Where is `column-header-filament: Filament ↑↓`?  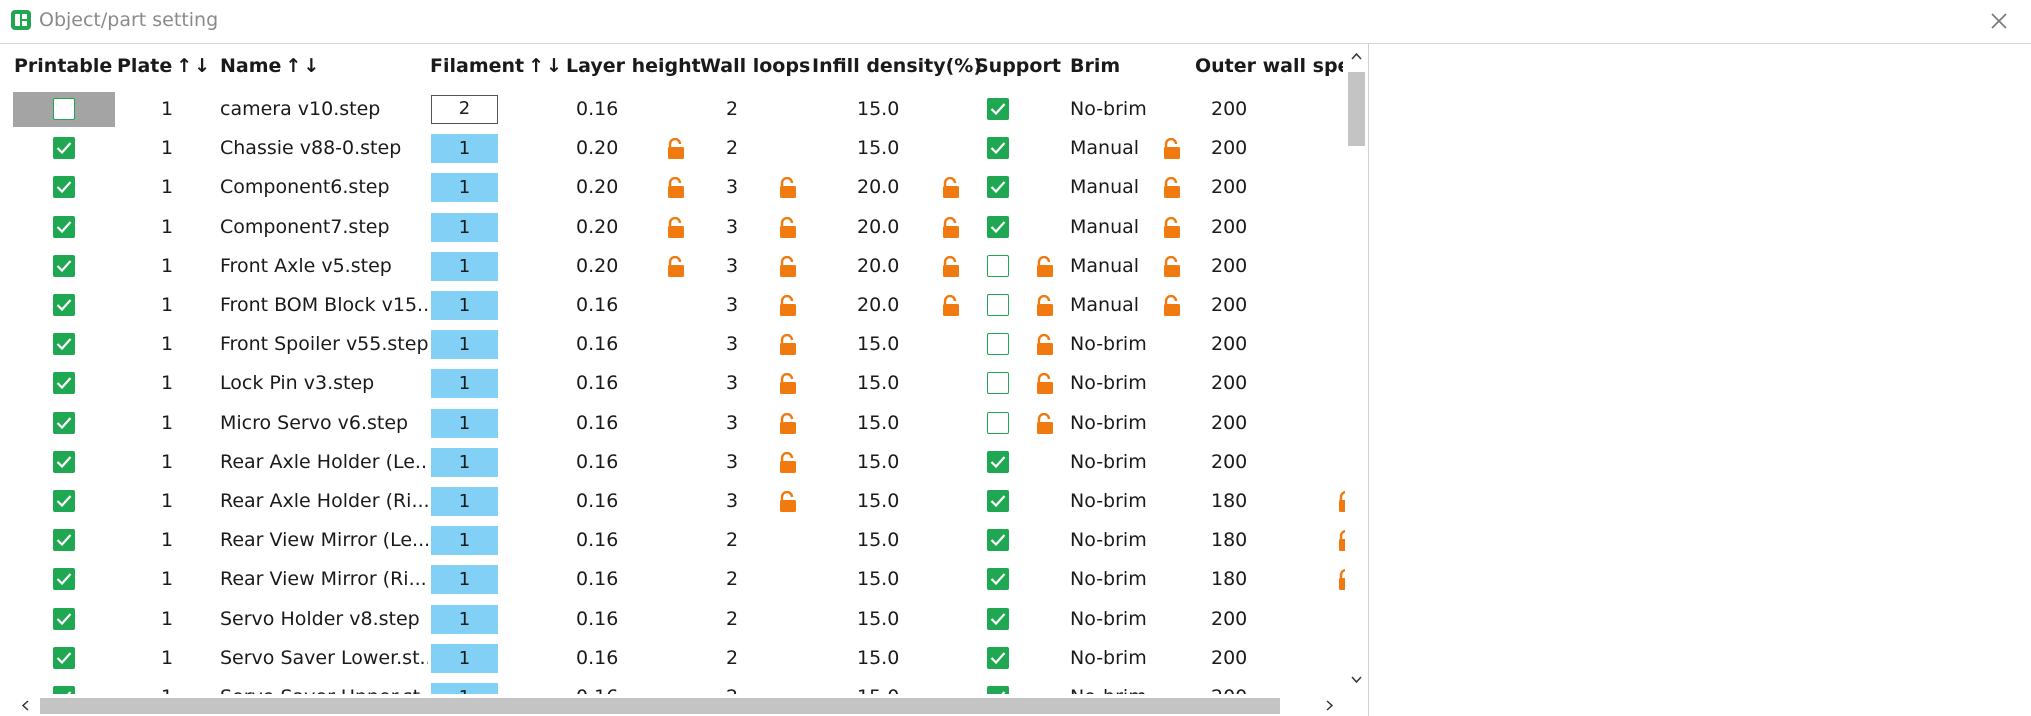 column-header-filament: Filament ↑↓ is located at coordinates (497, 66).